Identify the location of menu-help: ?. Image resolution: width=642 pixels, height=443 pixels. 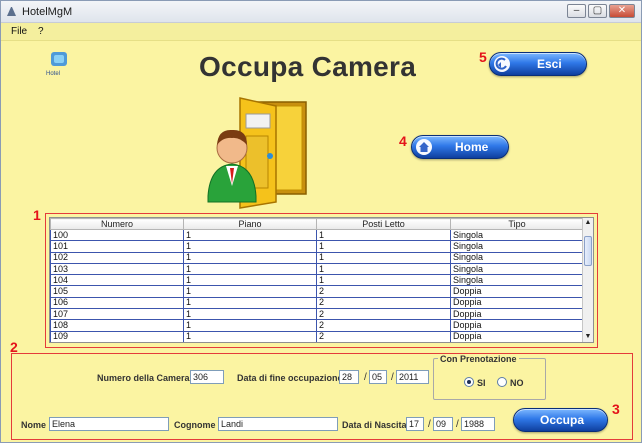
(41, 31).